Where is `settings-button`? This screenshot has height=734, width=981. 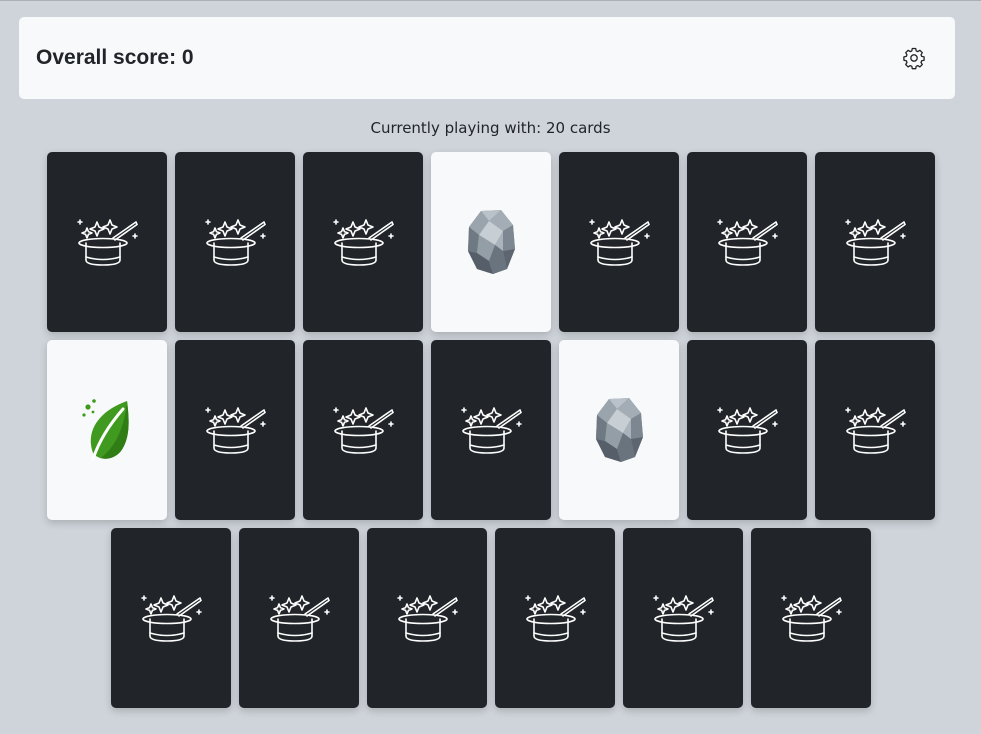
settings-button is located at coordinates (914, 58).